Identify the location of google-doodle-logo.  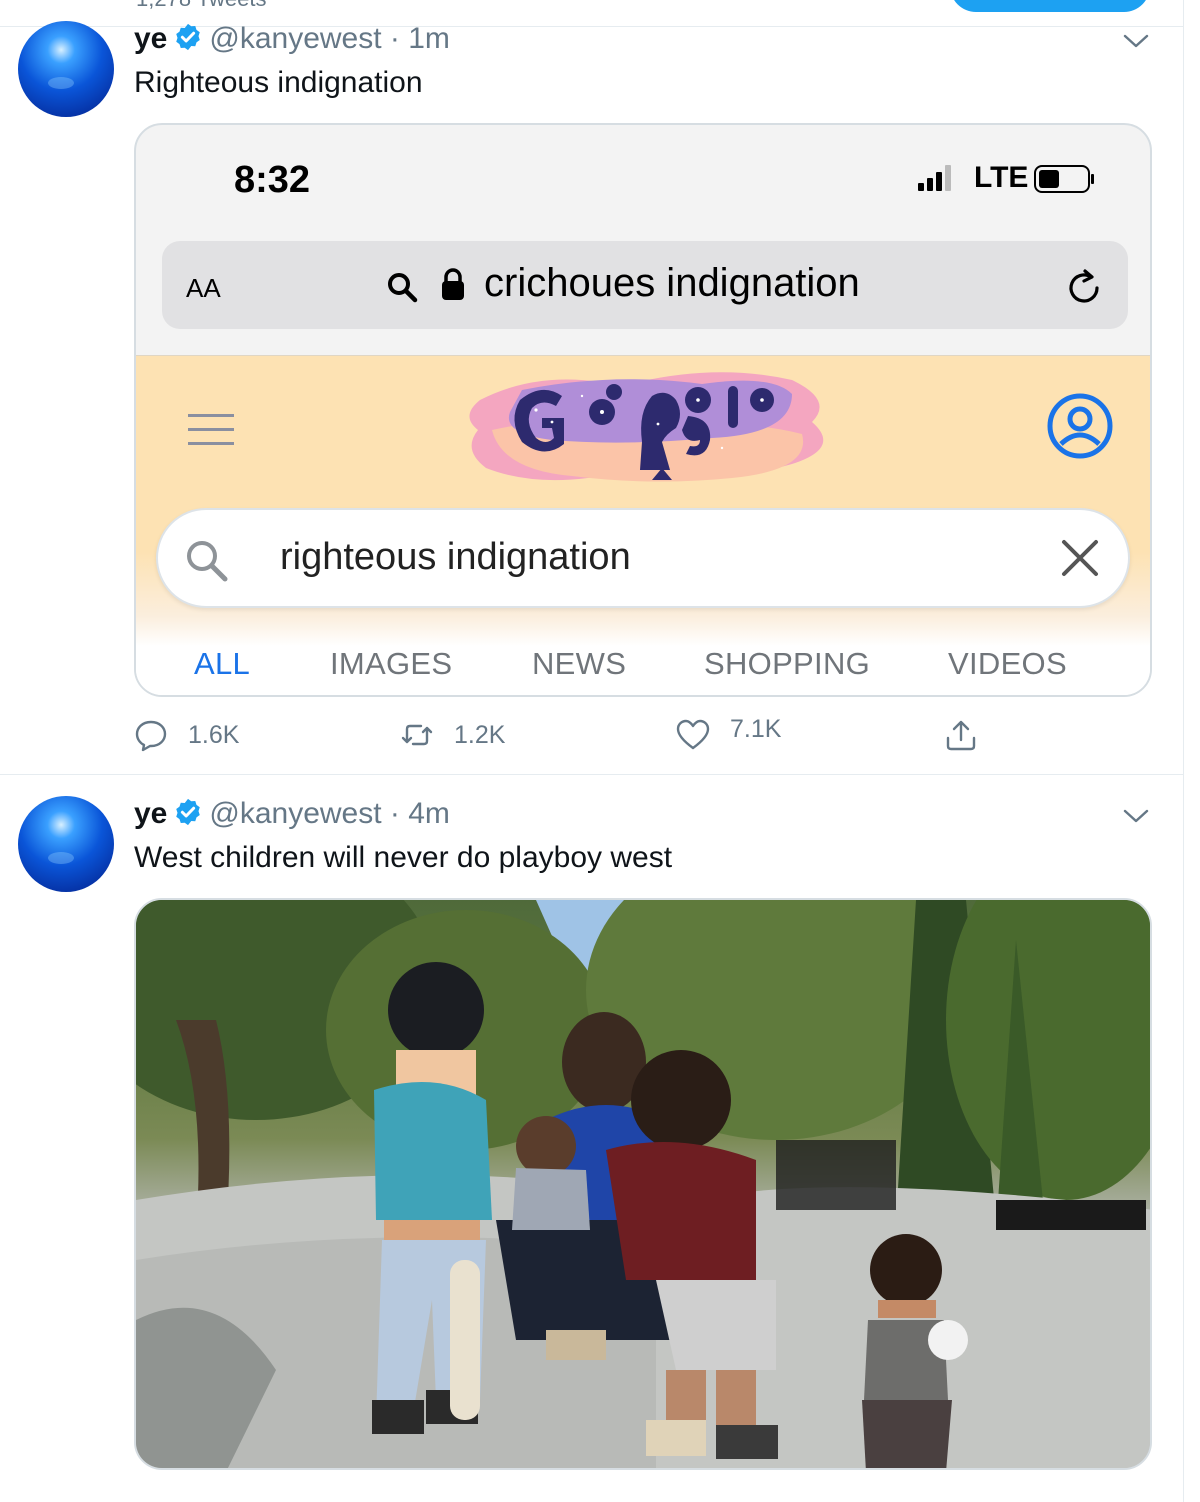
(647, 433).